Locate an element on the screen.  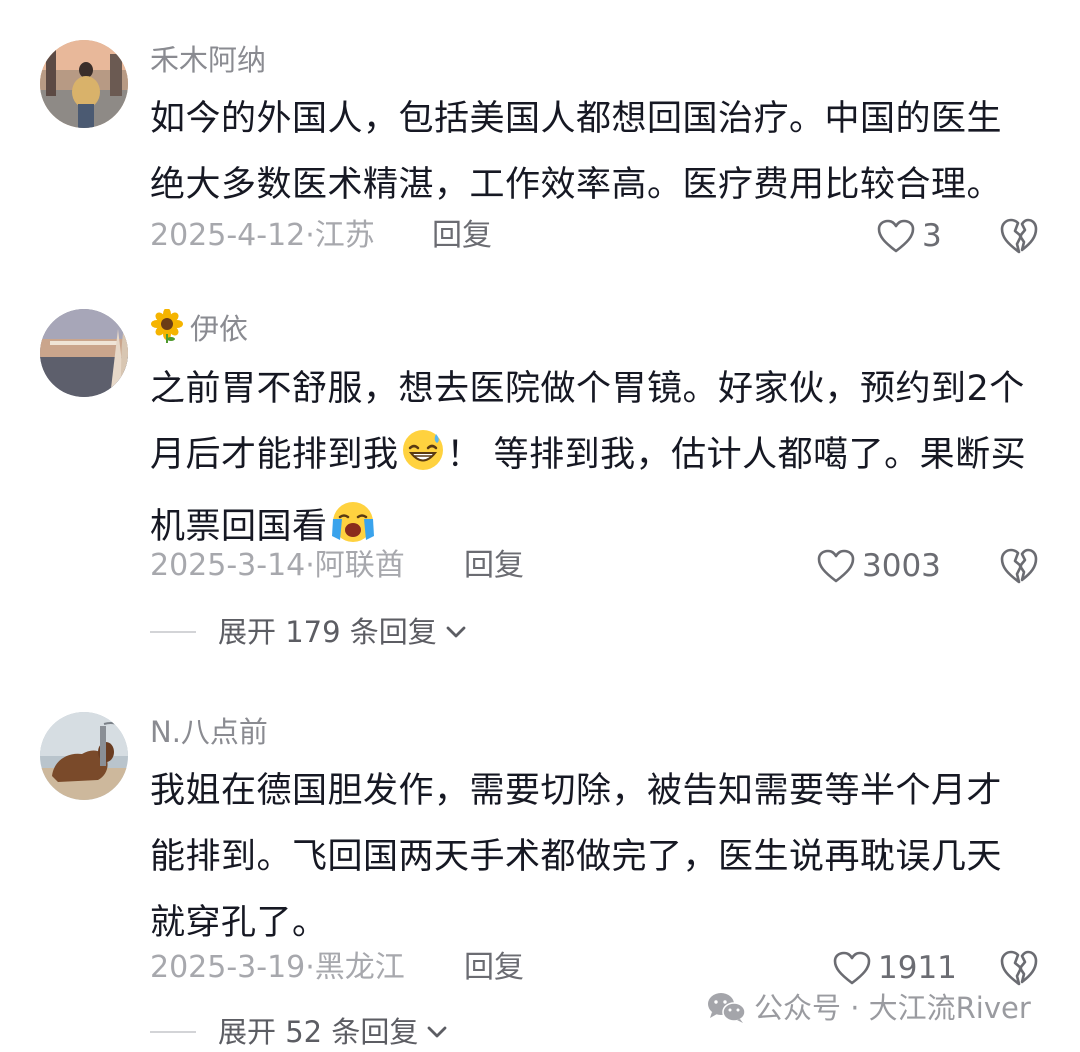
comment-text-line: 能排到。飞回国两天手术都做完了，医生说再耽误几天 is located at coordinates (576, 857).